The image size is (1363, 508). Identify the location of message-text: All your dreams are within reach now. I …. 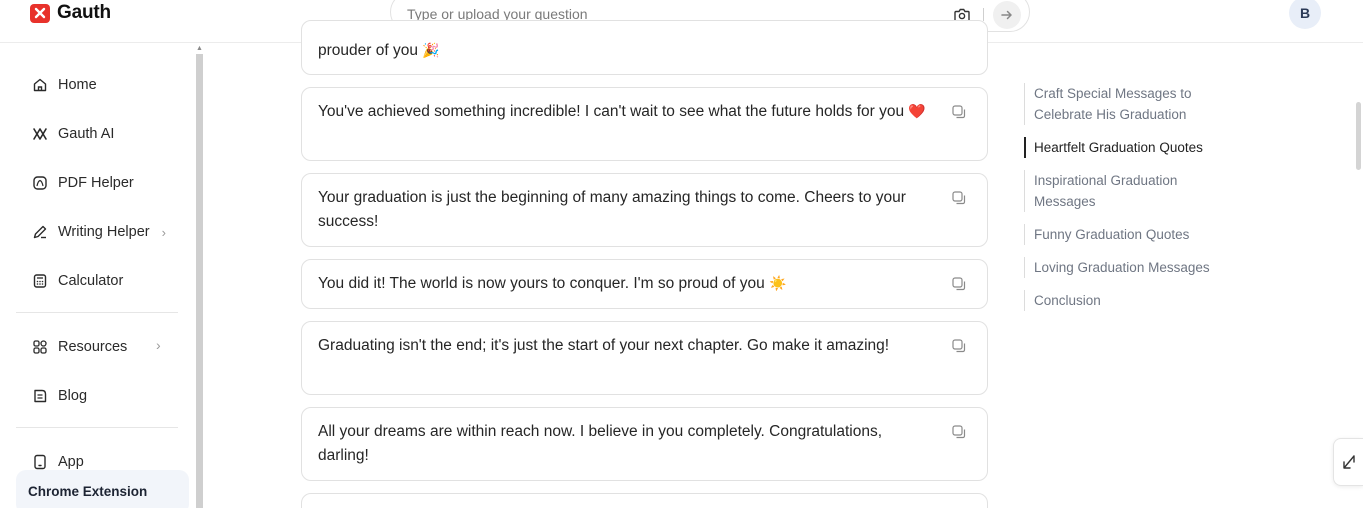
(600, 443).